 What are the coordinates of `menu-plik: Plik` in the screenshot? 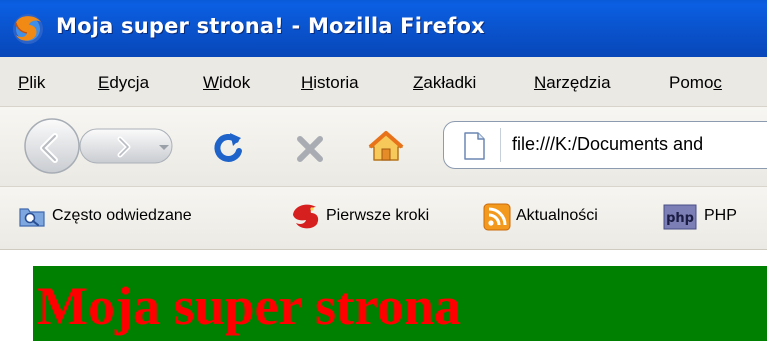 It's located at (31, 83).